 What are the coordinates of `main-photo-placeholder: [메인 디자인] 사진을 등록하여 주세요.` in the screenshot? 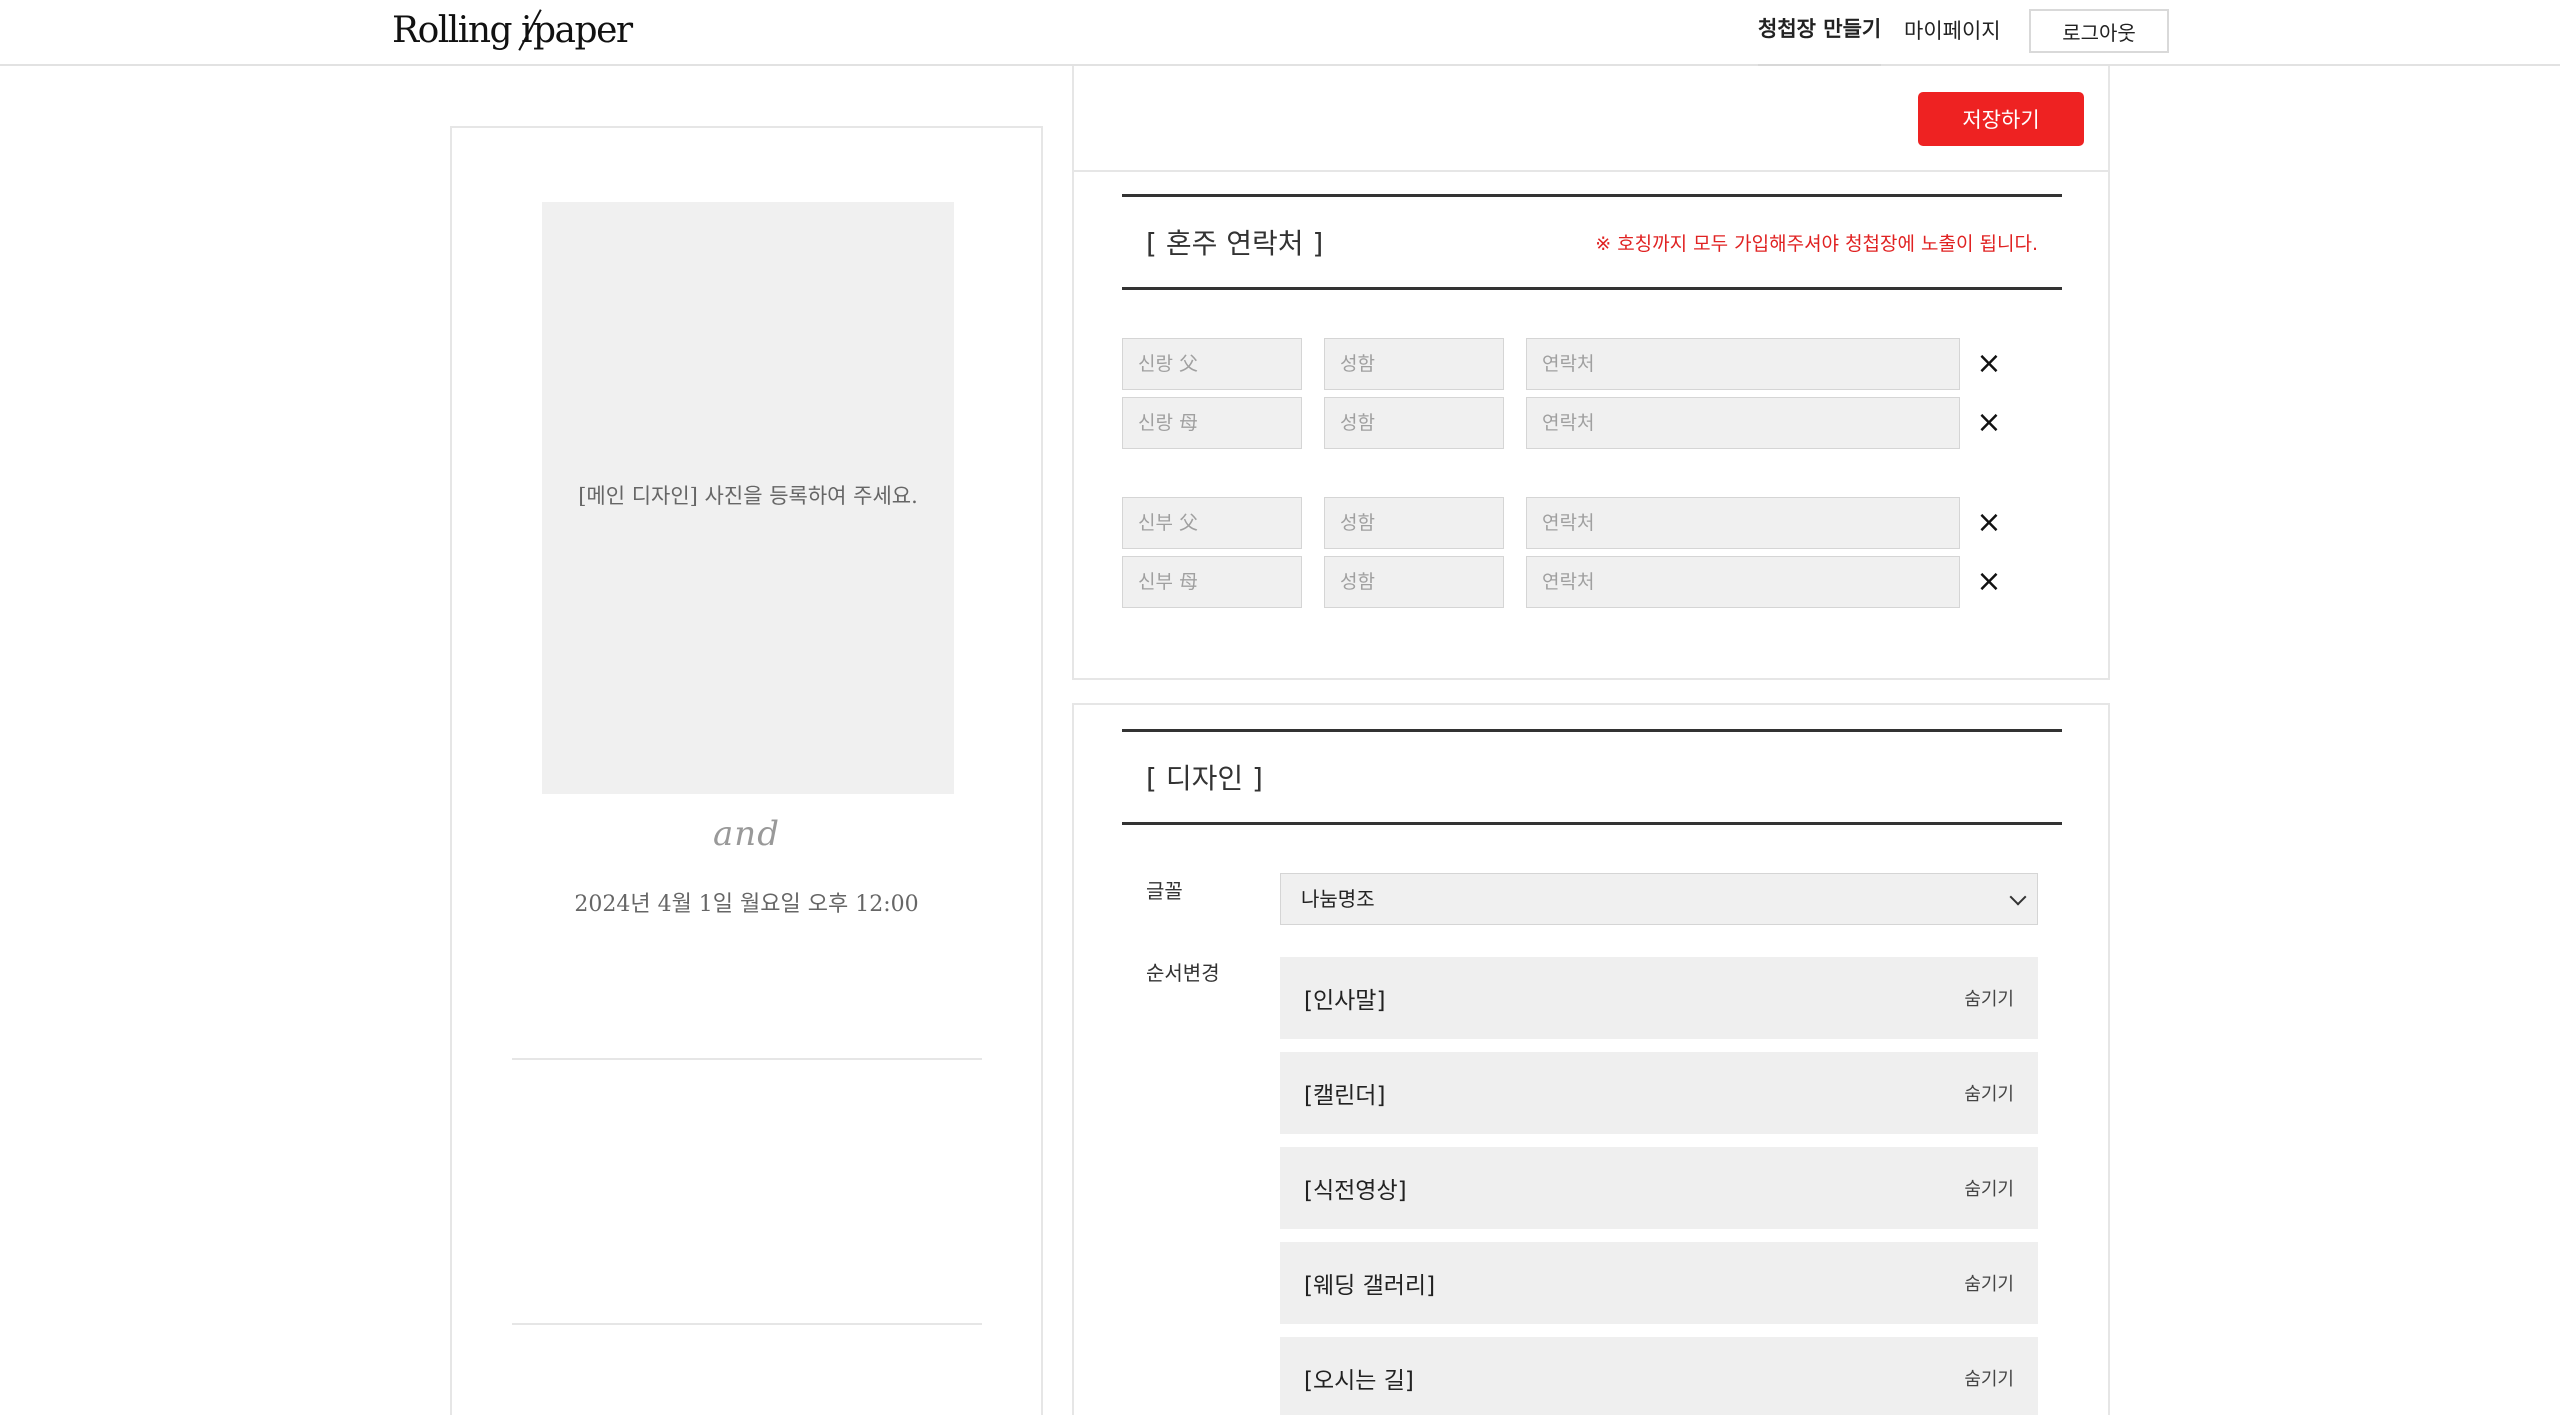 It's located at (748, 498).